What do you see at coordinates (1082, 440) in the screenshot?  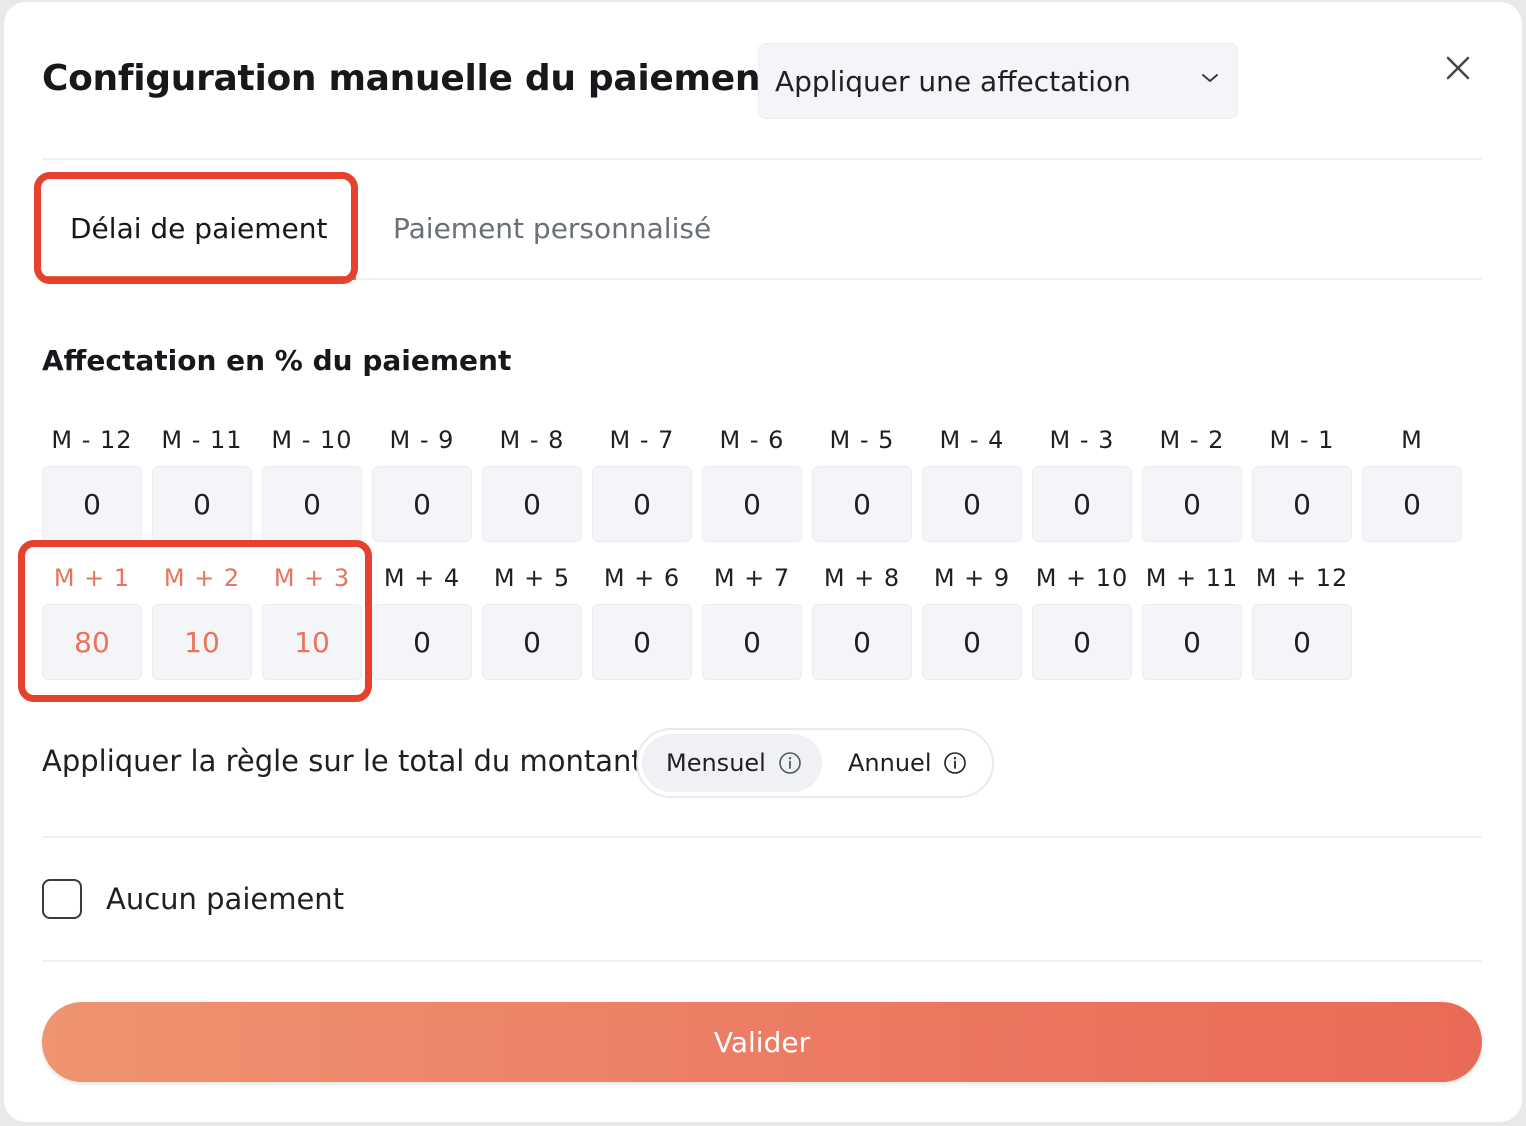 I see `allocation-month-label: M - 3` at bounding box center [1082, 440].